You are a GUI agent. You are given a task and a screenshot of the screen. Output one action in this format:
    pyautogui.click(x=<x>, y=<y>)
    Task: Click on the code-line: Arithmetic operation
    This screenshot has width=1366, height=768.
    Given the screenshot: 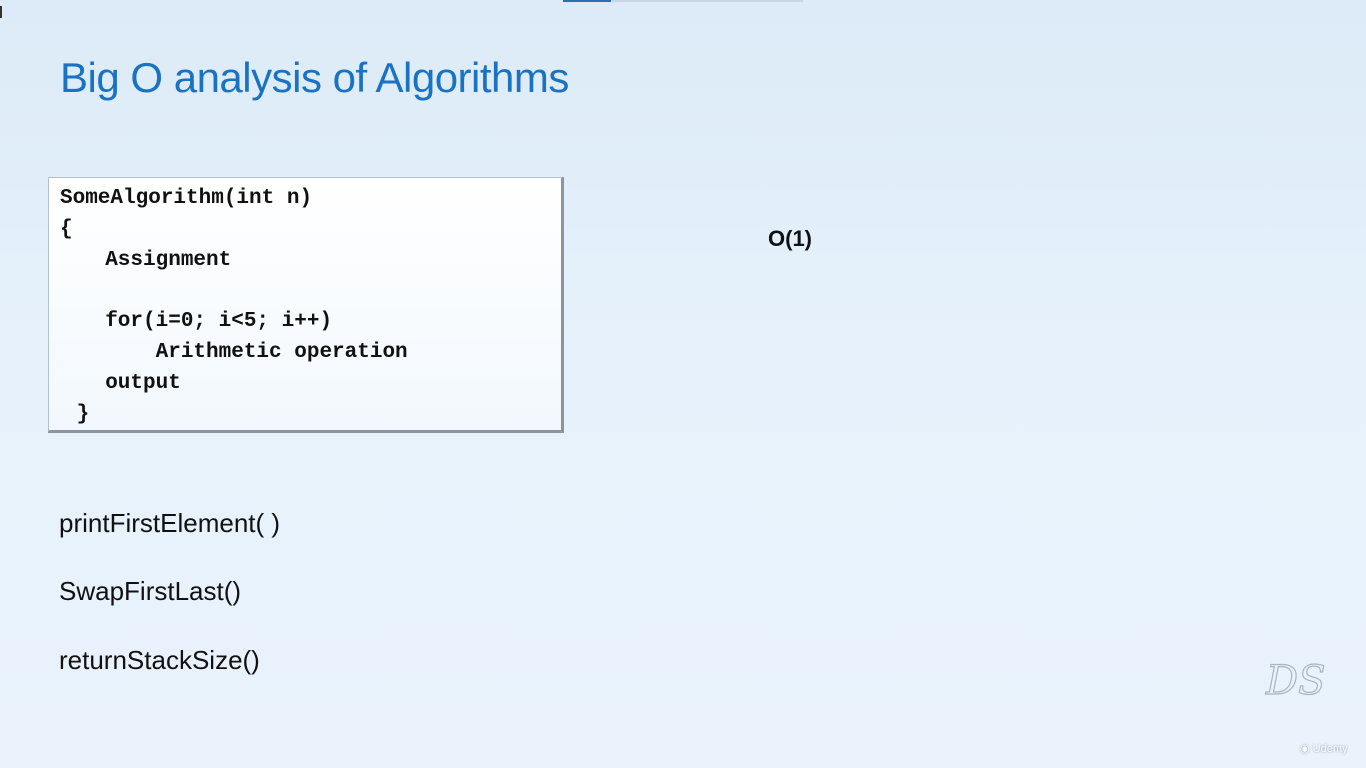 What is the action you would take?
    pyautogui.click(x=244, y=352)
    